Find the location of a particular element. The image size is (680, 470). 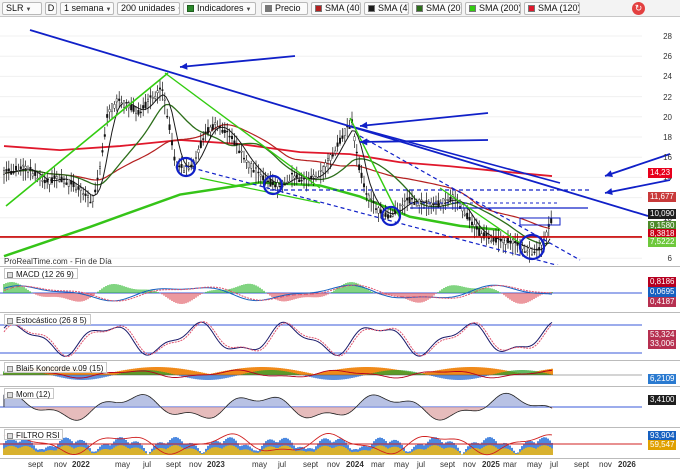

legend-item: SMA (4) is located at coordinates (386, 8).